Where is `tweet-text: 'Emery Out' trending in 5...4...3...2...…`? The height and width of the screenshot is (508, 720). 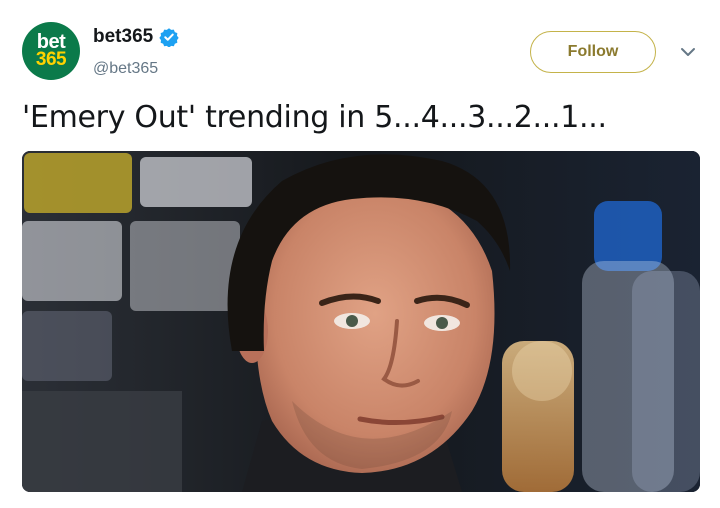
tweet-text: 'Emery Out' trending in 5...4...3...2...… is located at coordinates (314, 117).